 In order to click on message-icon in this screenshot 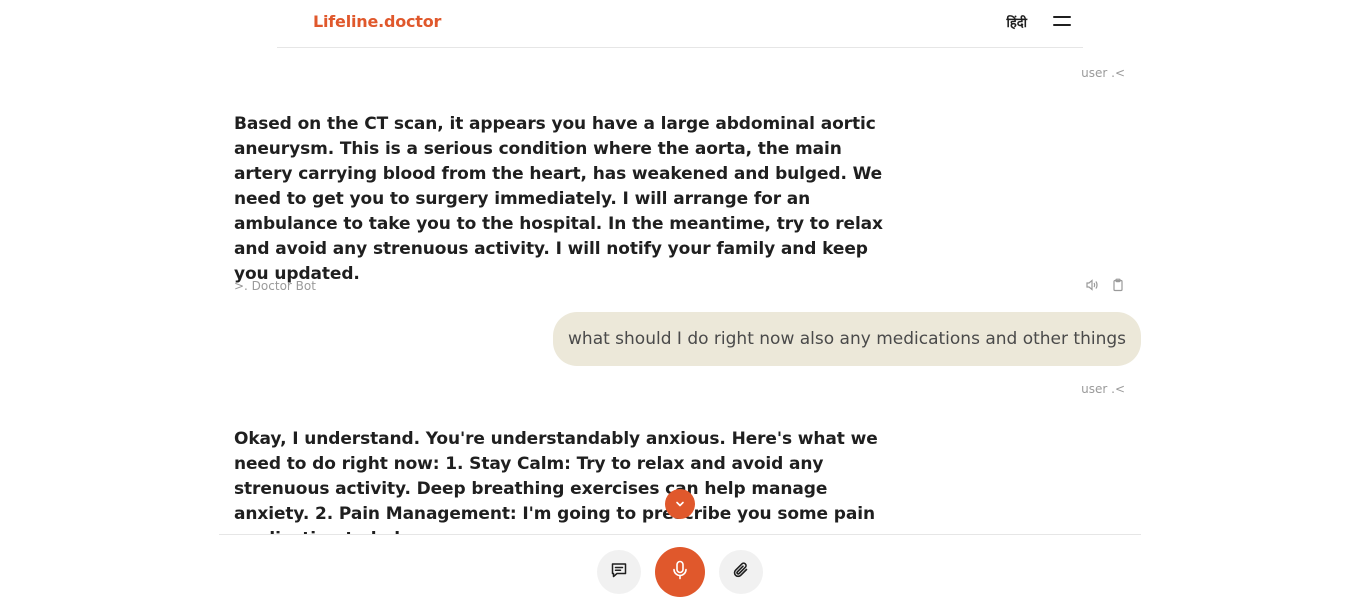, I will do `click(619, 572)`.